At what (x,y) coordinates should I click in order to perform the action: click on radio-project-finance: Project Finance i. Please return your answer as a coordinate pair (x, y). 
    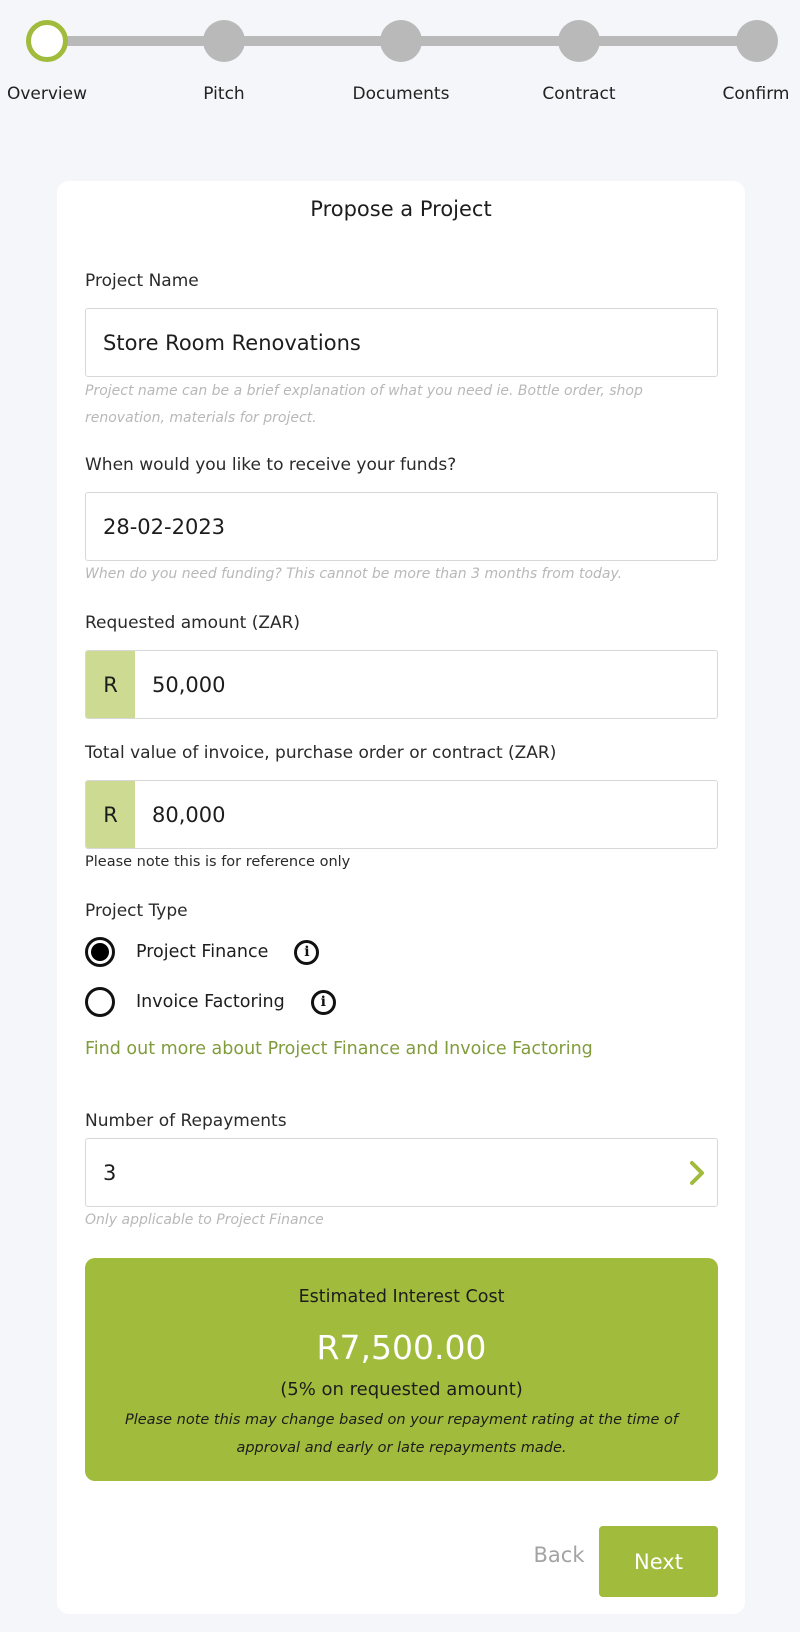
    Looking at the image, I should click on (202, 952).